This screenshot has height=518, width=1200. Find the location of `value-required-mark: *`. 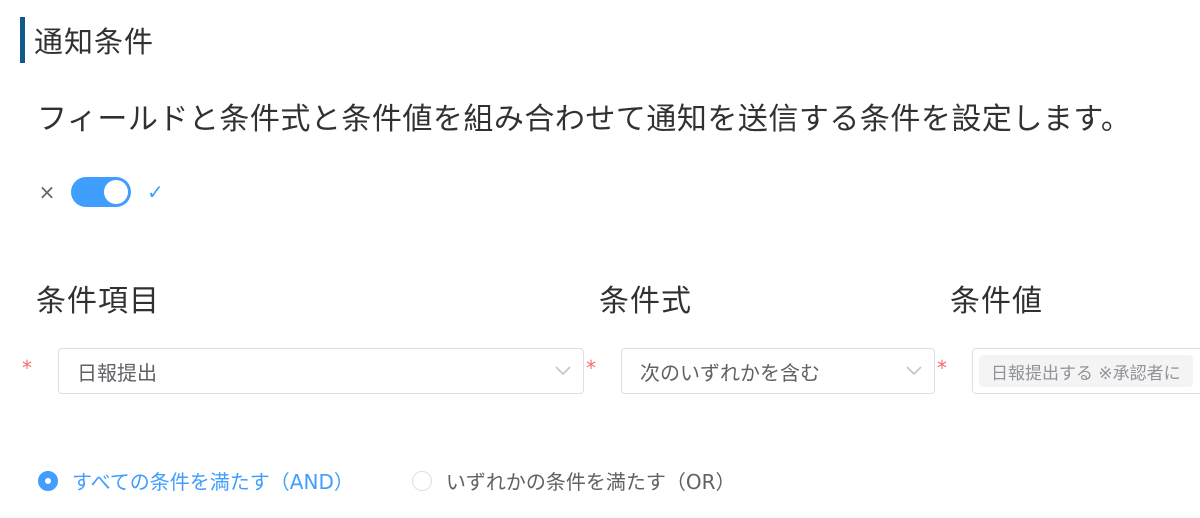

value-required-mark: * is located at coordinates (942, 368).